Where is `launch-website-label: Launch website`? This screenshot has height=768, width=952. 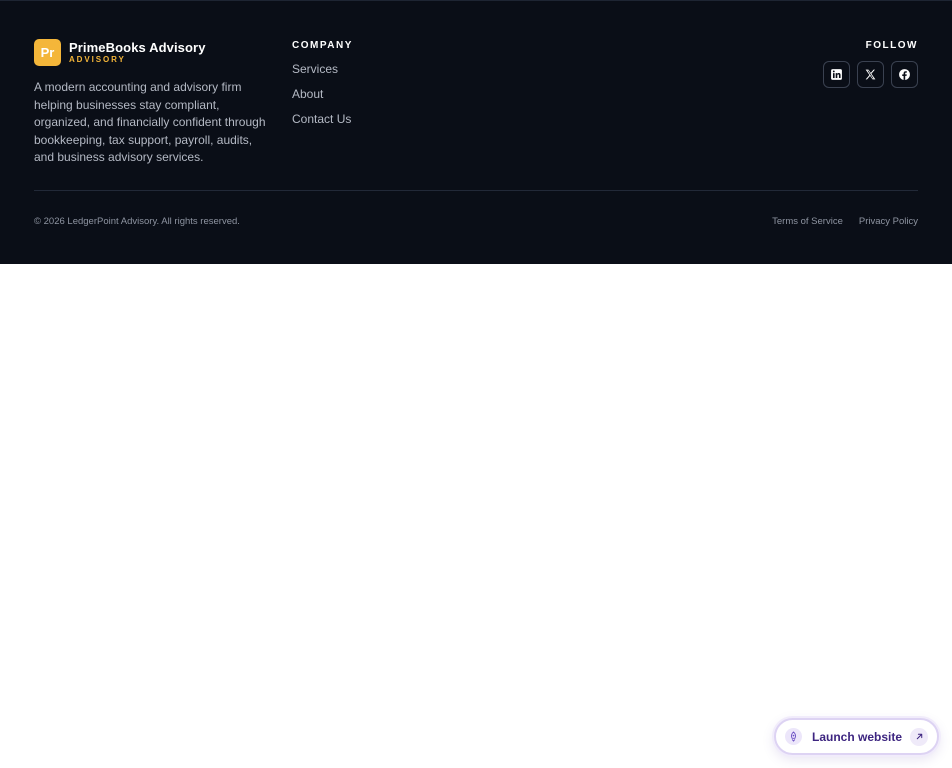 launch-website-label: Launch website is located at coordinates (857, 736).